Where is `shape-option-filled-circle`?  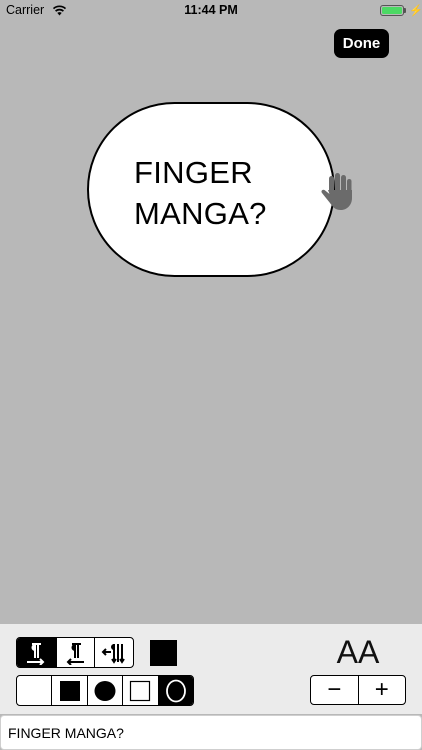
shape-option-filled-circle is located at coordinates (104, 690).